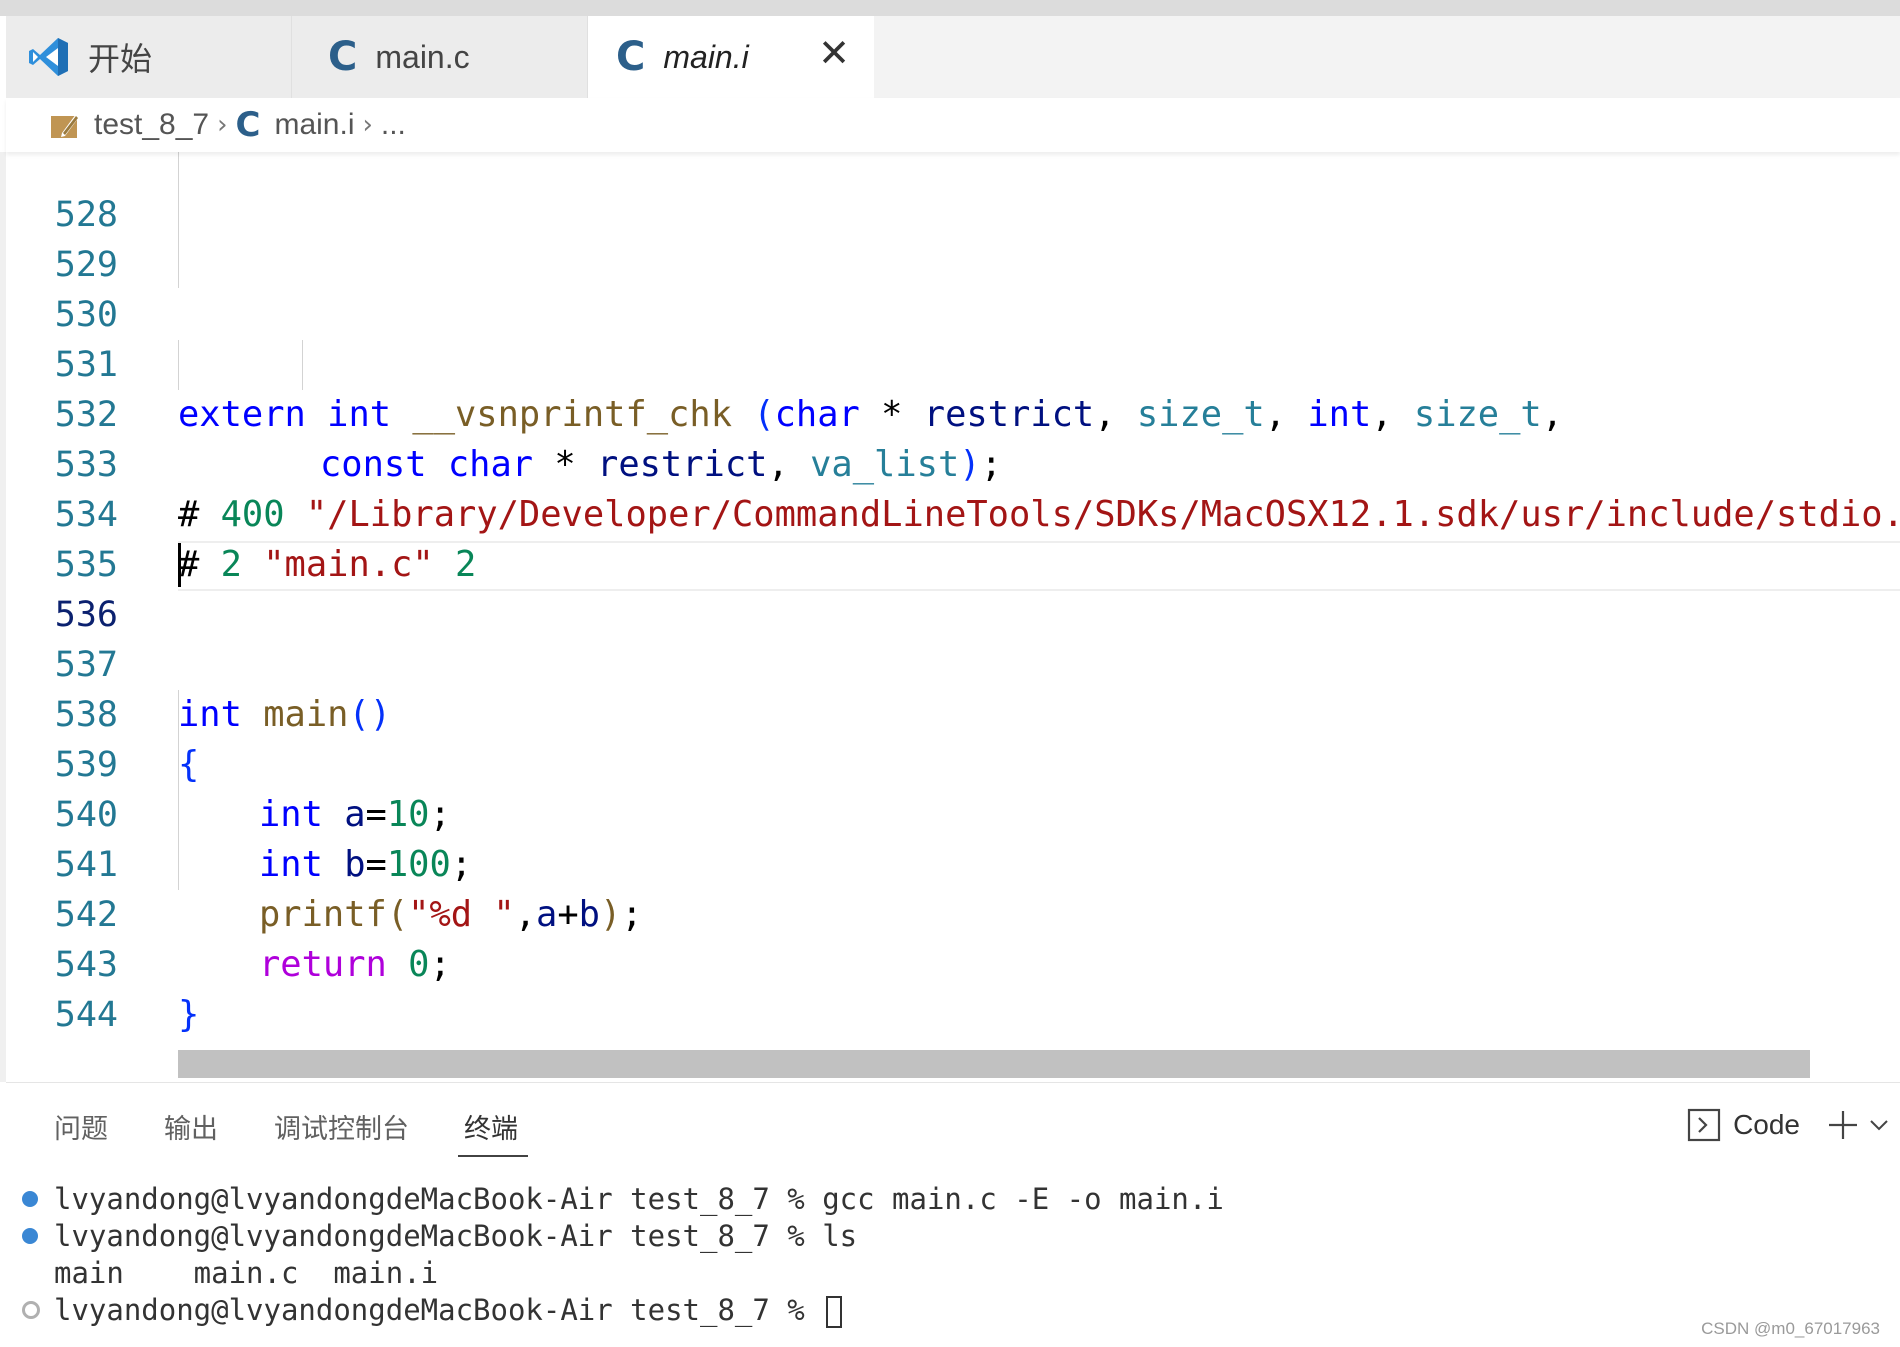 The width and height of the screenshot is (1900, 1347). What do you see at coordinates (953, 912) in the screenshot?
I see `code-line: 542 return 0;` at bounding box center [953, 912].